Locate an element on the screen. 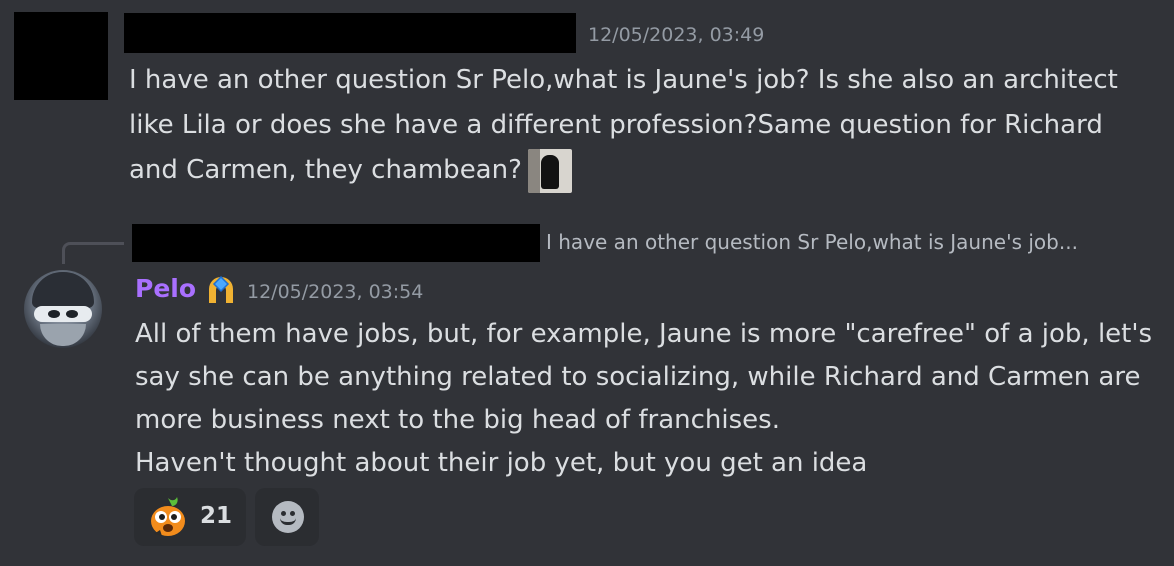 Image resolution: width=1174 pixels, height=566 pixels. smiley-icon is located at coordinates (288, 517).